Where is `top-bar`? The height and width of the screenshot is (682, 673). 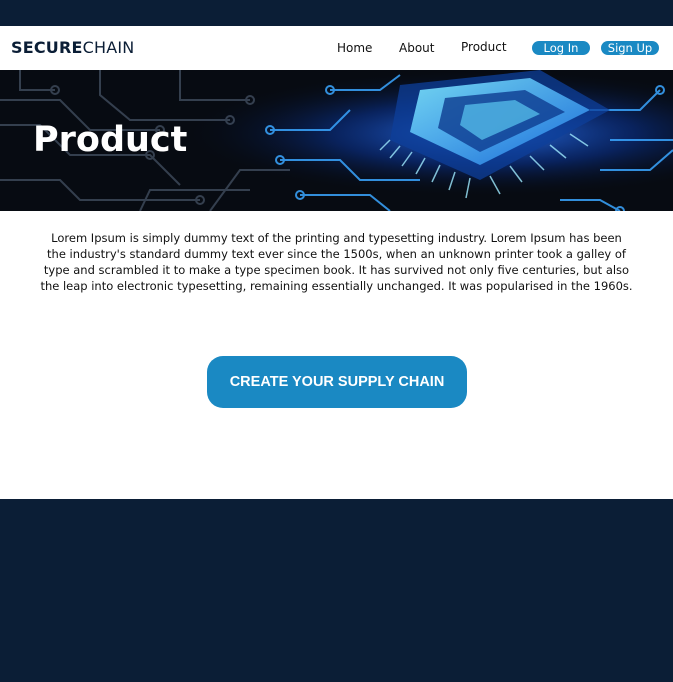
top-bar is located at coordinates (336, 13).